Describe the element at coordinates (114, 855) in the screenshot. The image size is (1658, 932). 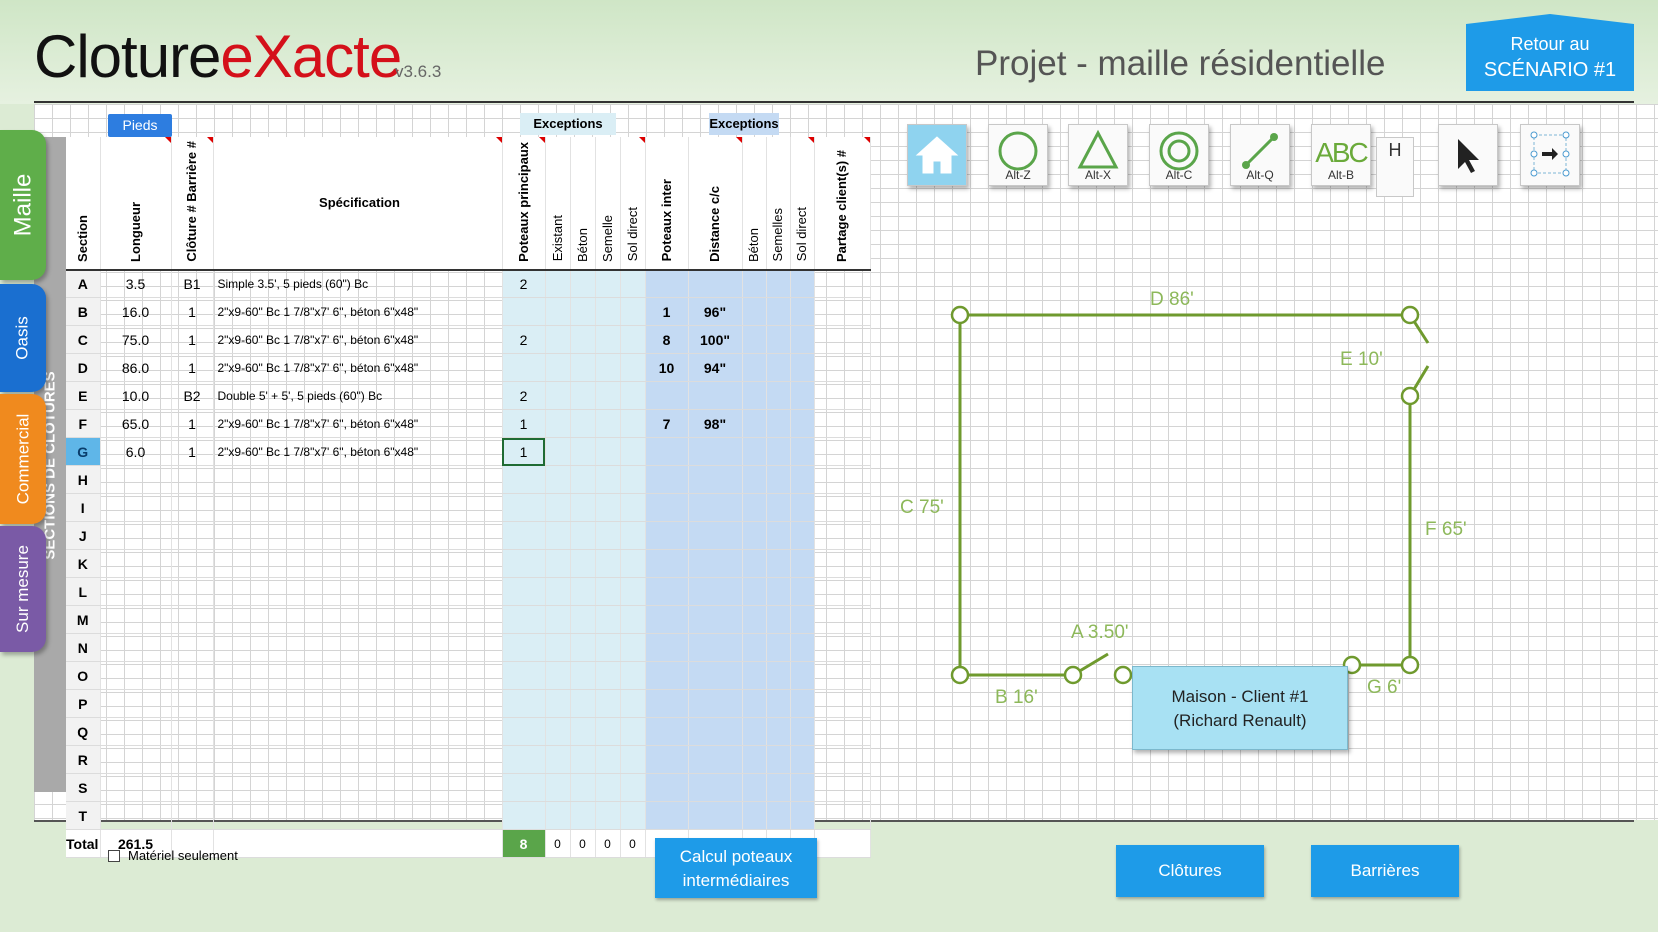
I see `checkbox-box` at that location.